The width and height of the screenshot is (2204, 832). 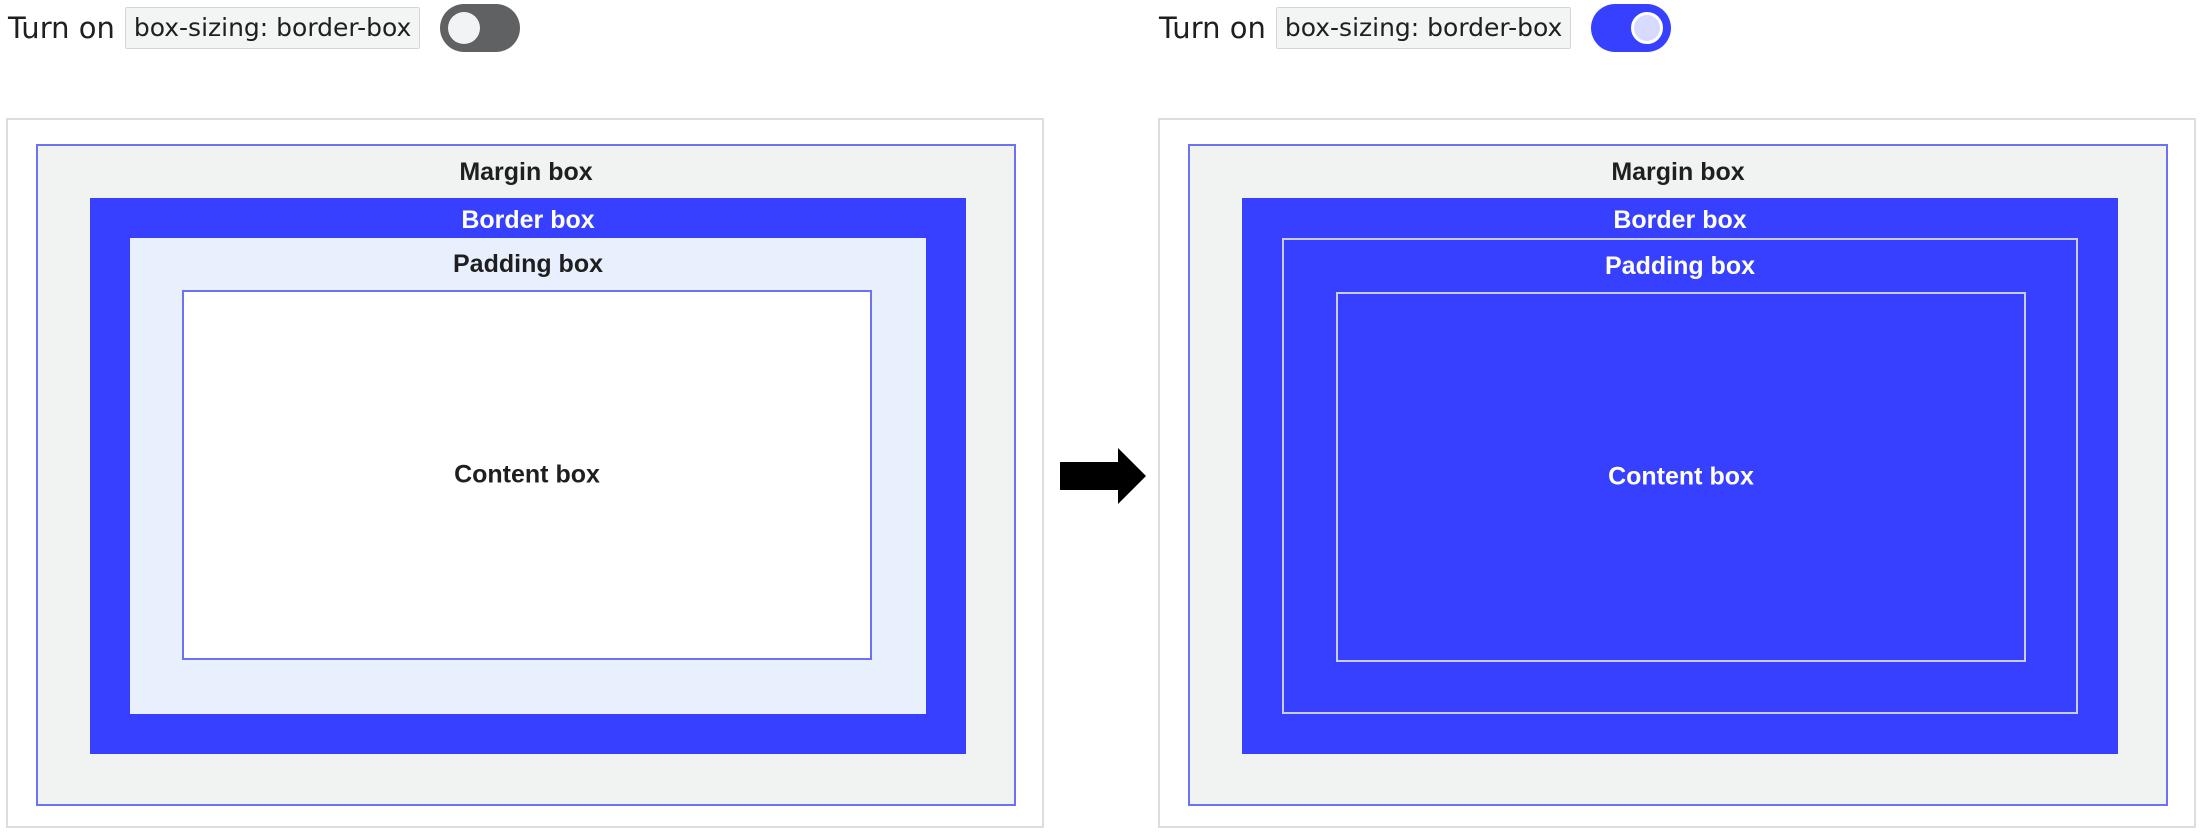 I want to click on border-box-toggle-switch-on, so click(x=1631, y=28).